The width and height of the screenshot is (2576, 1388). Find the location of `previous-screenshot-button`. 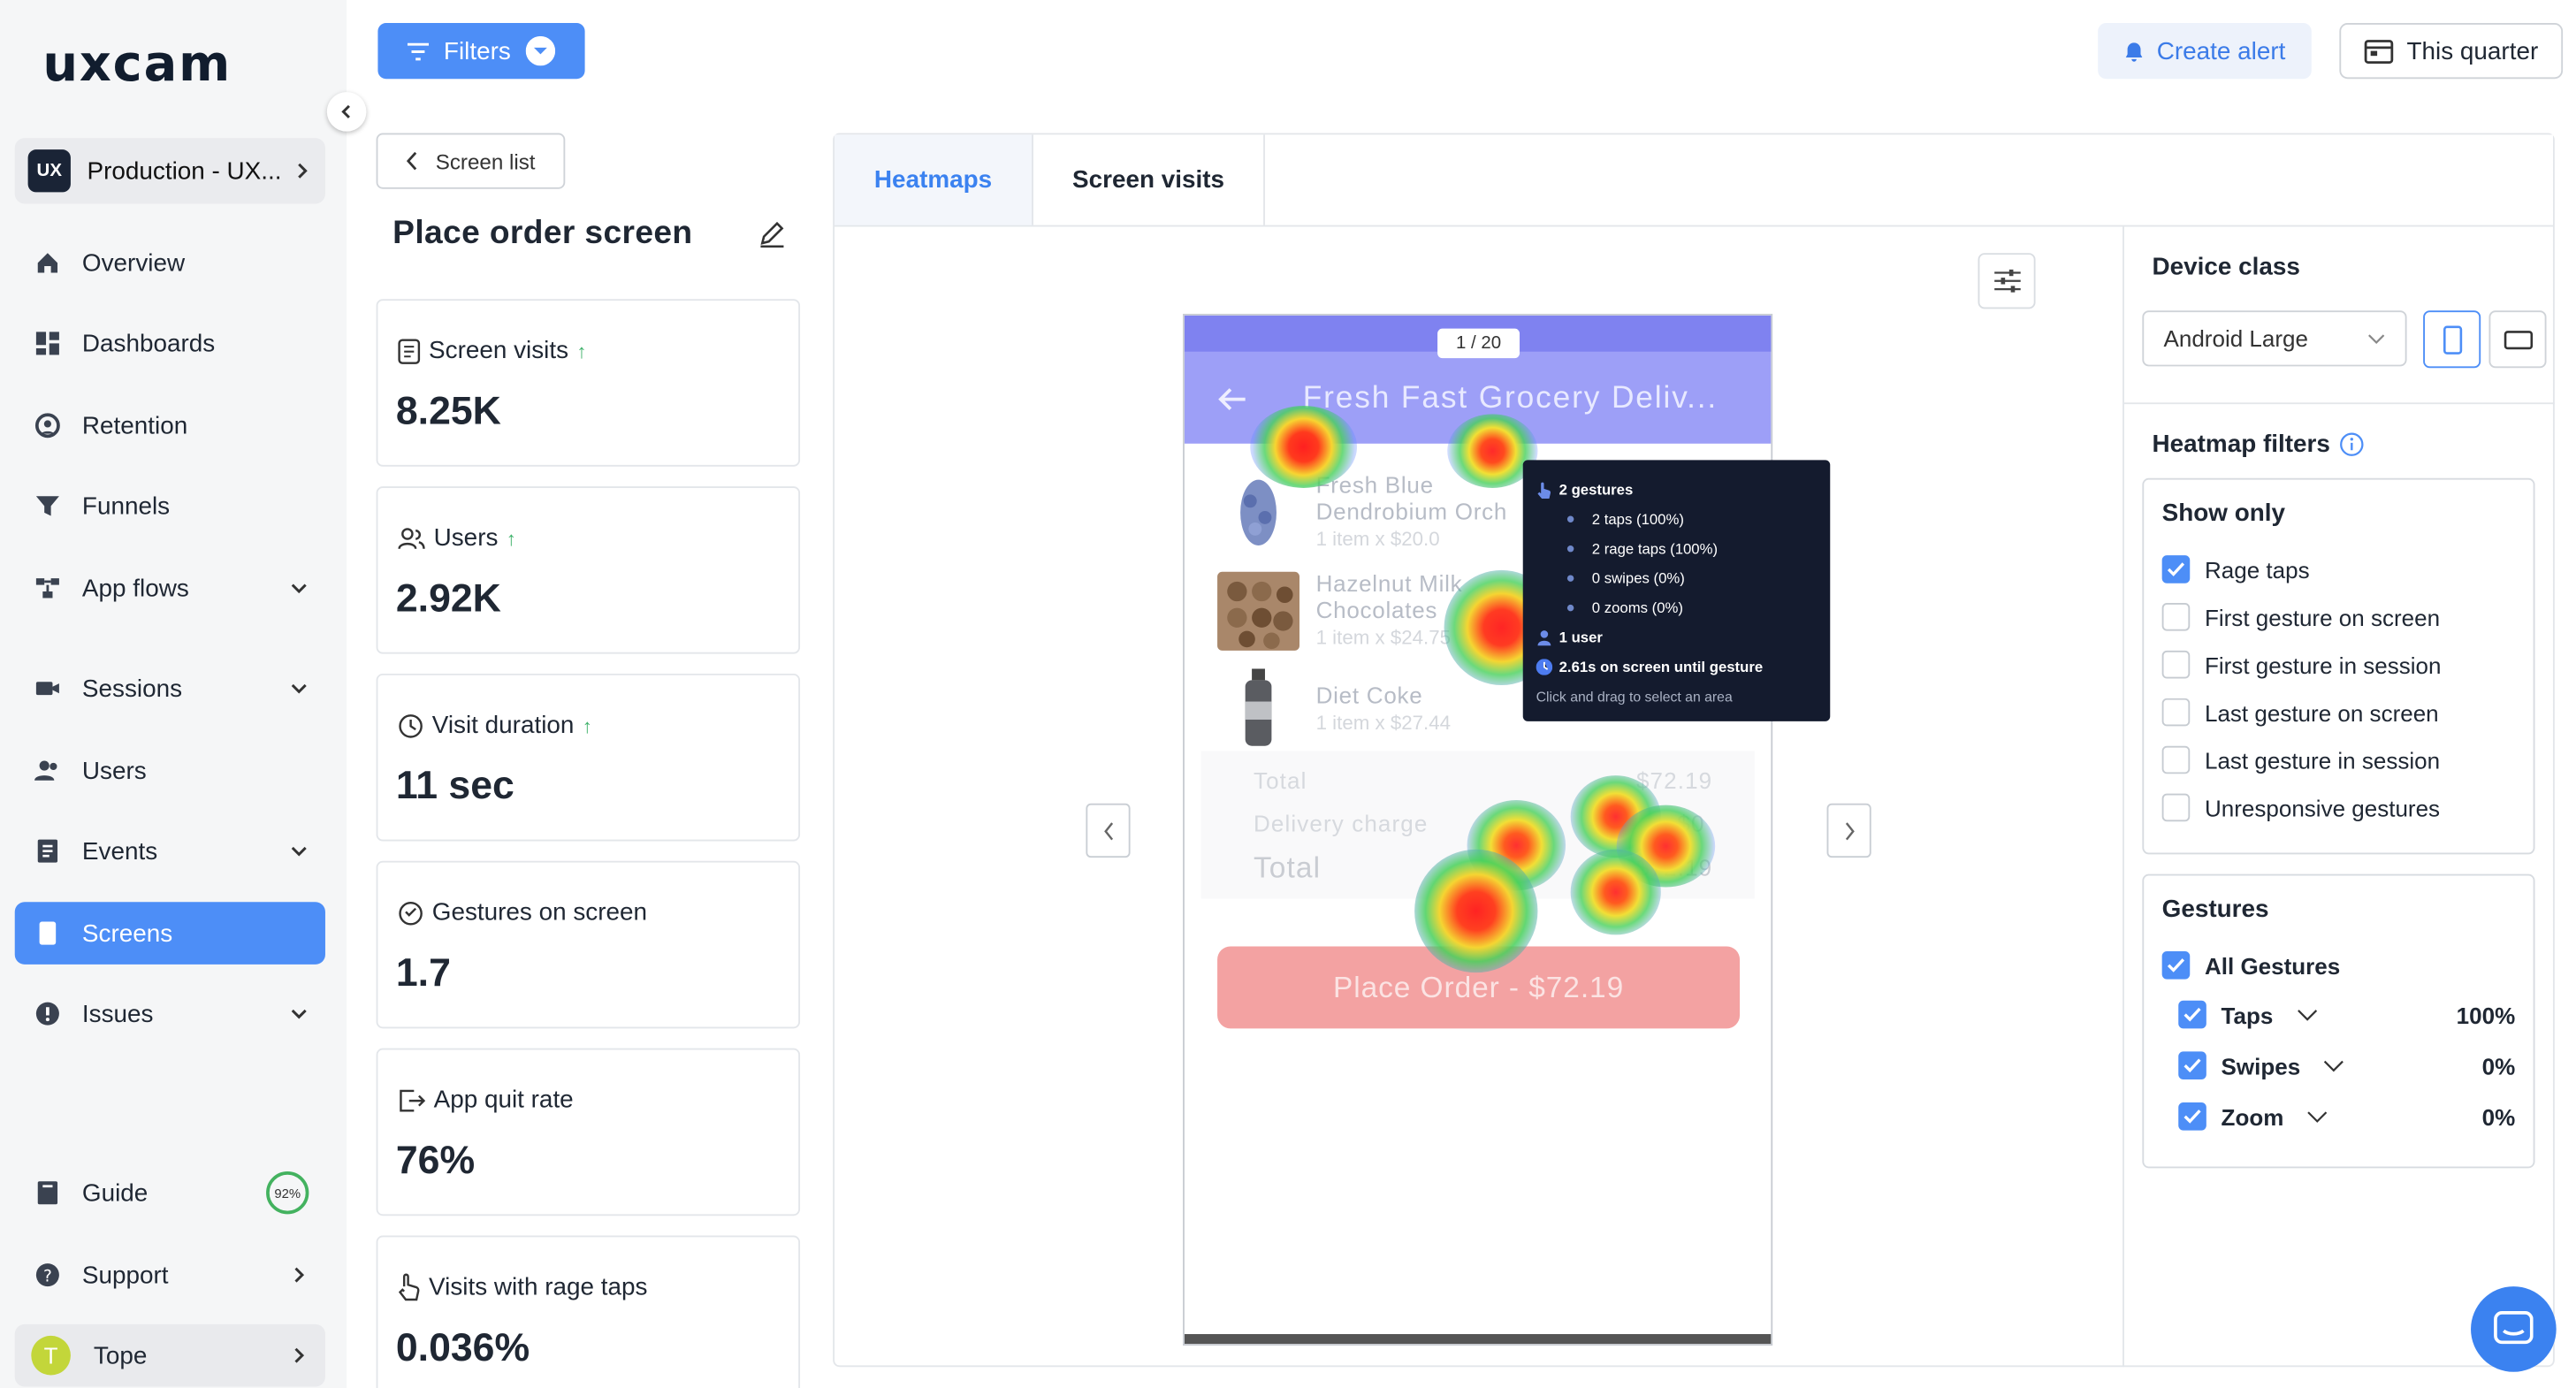

previous-screenshot-button is located at coordinates (1108, 830).